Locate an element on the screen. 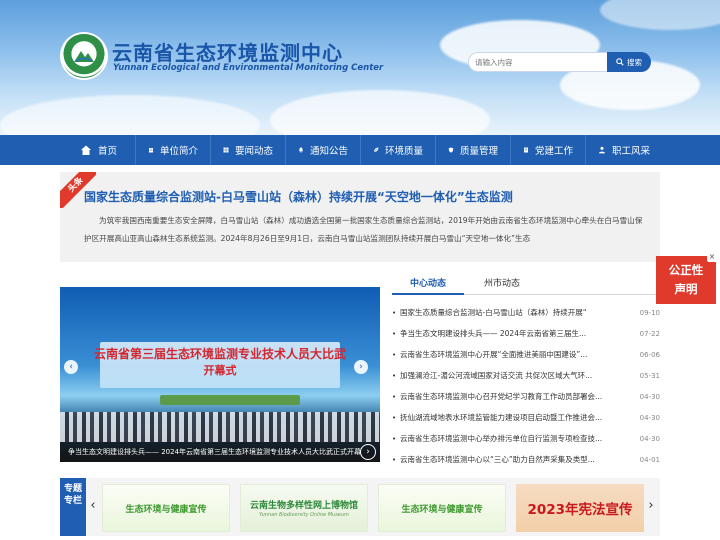 This screenshot has width=720, height=540. emblem-icon is located at coordinates (84, 56).